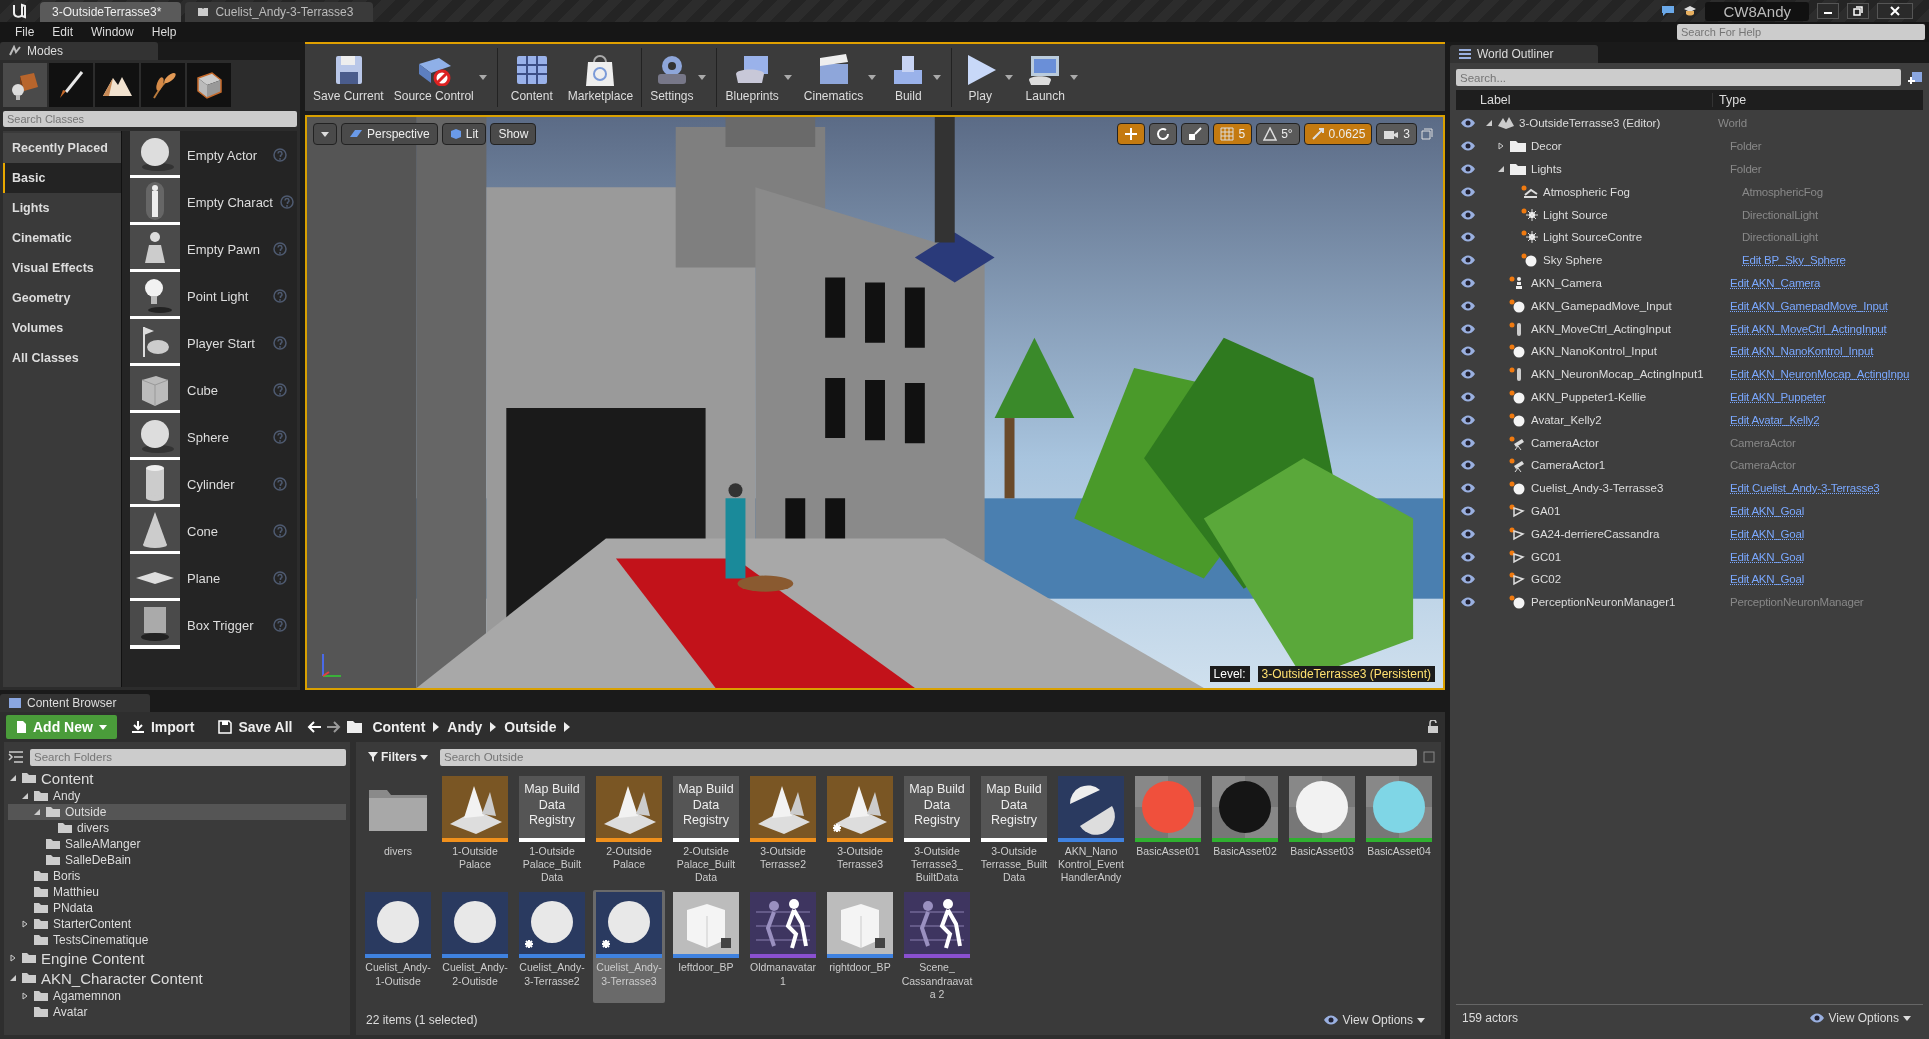 This screenshot has width=1929, height=1039. I want to click on folder-item: Avatar, so click(177, 1012).